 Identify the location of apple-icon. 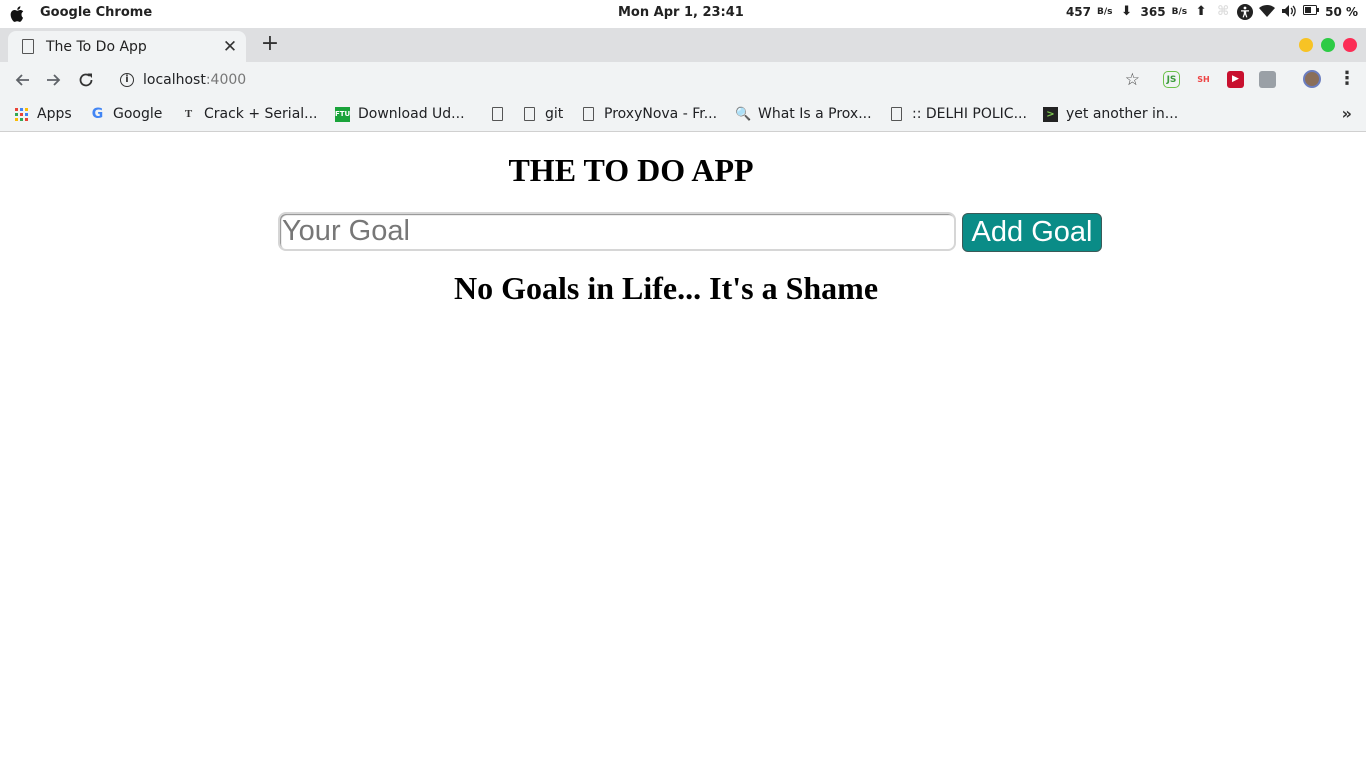
(18, 14).